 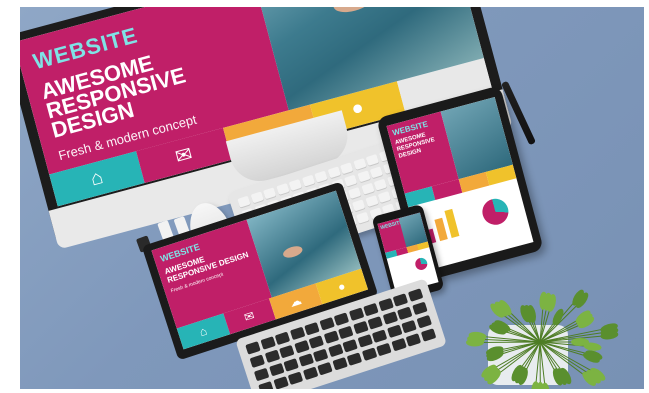 I want to click on plant, so click(x=542, y=339).